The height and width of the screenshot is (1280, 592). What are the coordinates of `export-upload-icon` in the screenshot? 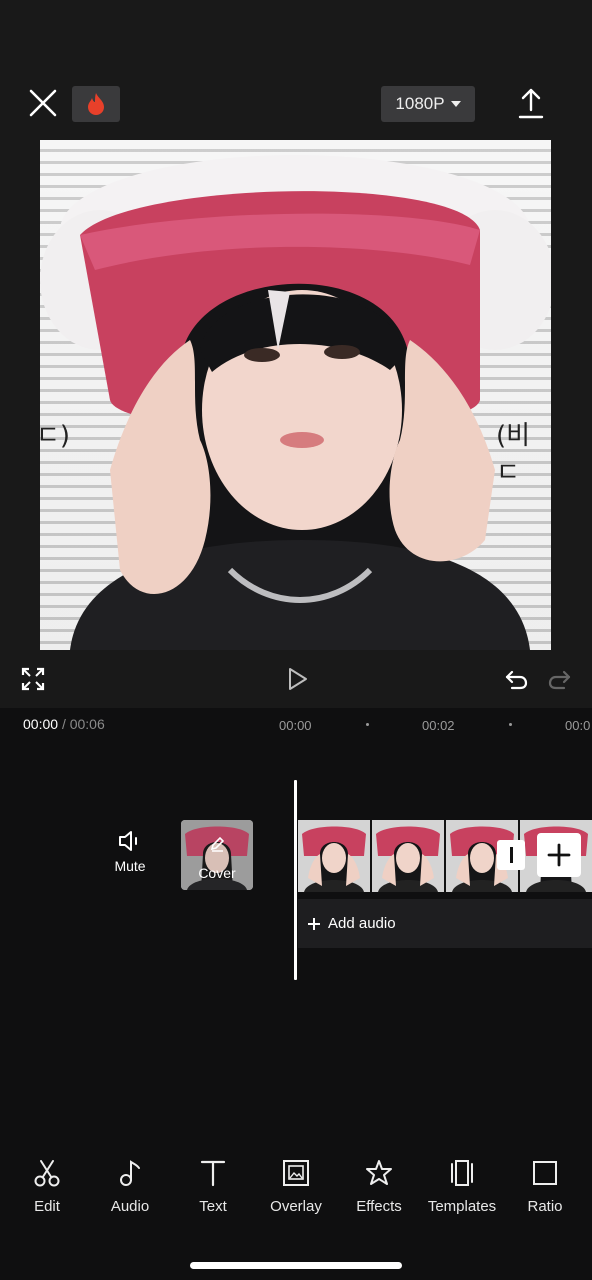 It's located at (531, 104).